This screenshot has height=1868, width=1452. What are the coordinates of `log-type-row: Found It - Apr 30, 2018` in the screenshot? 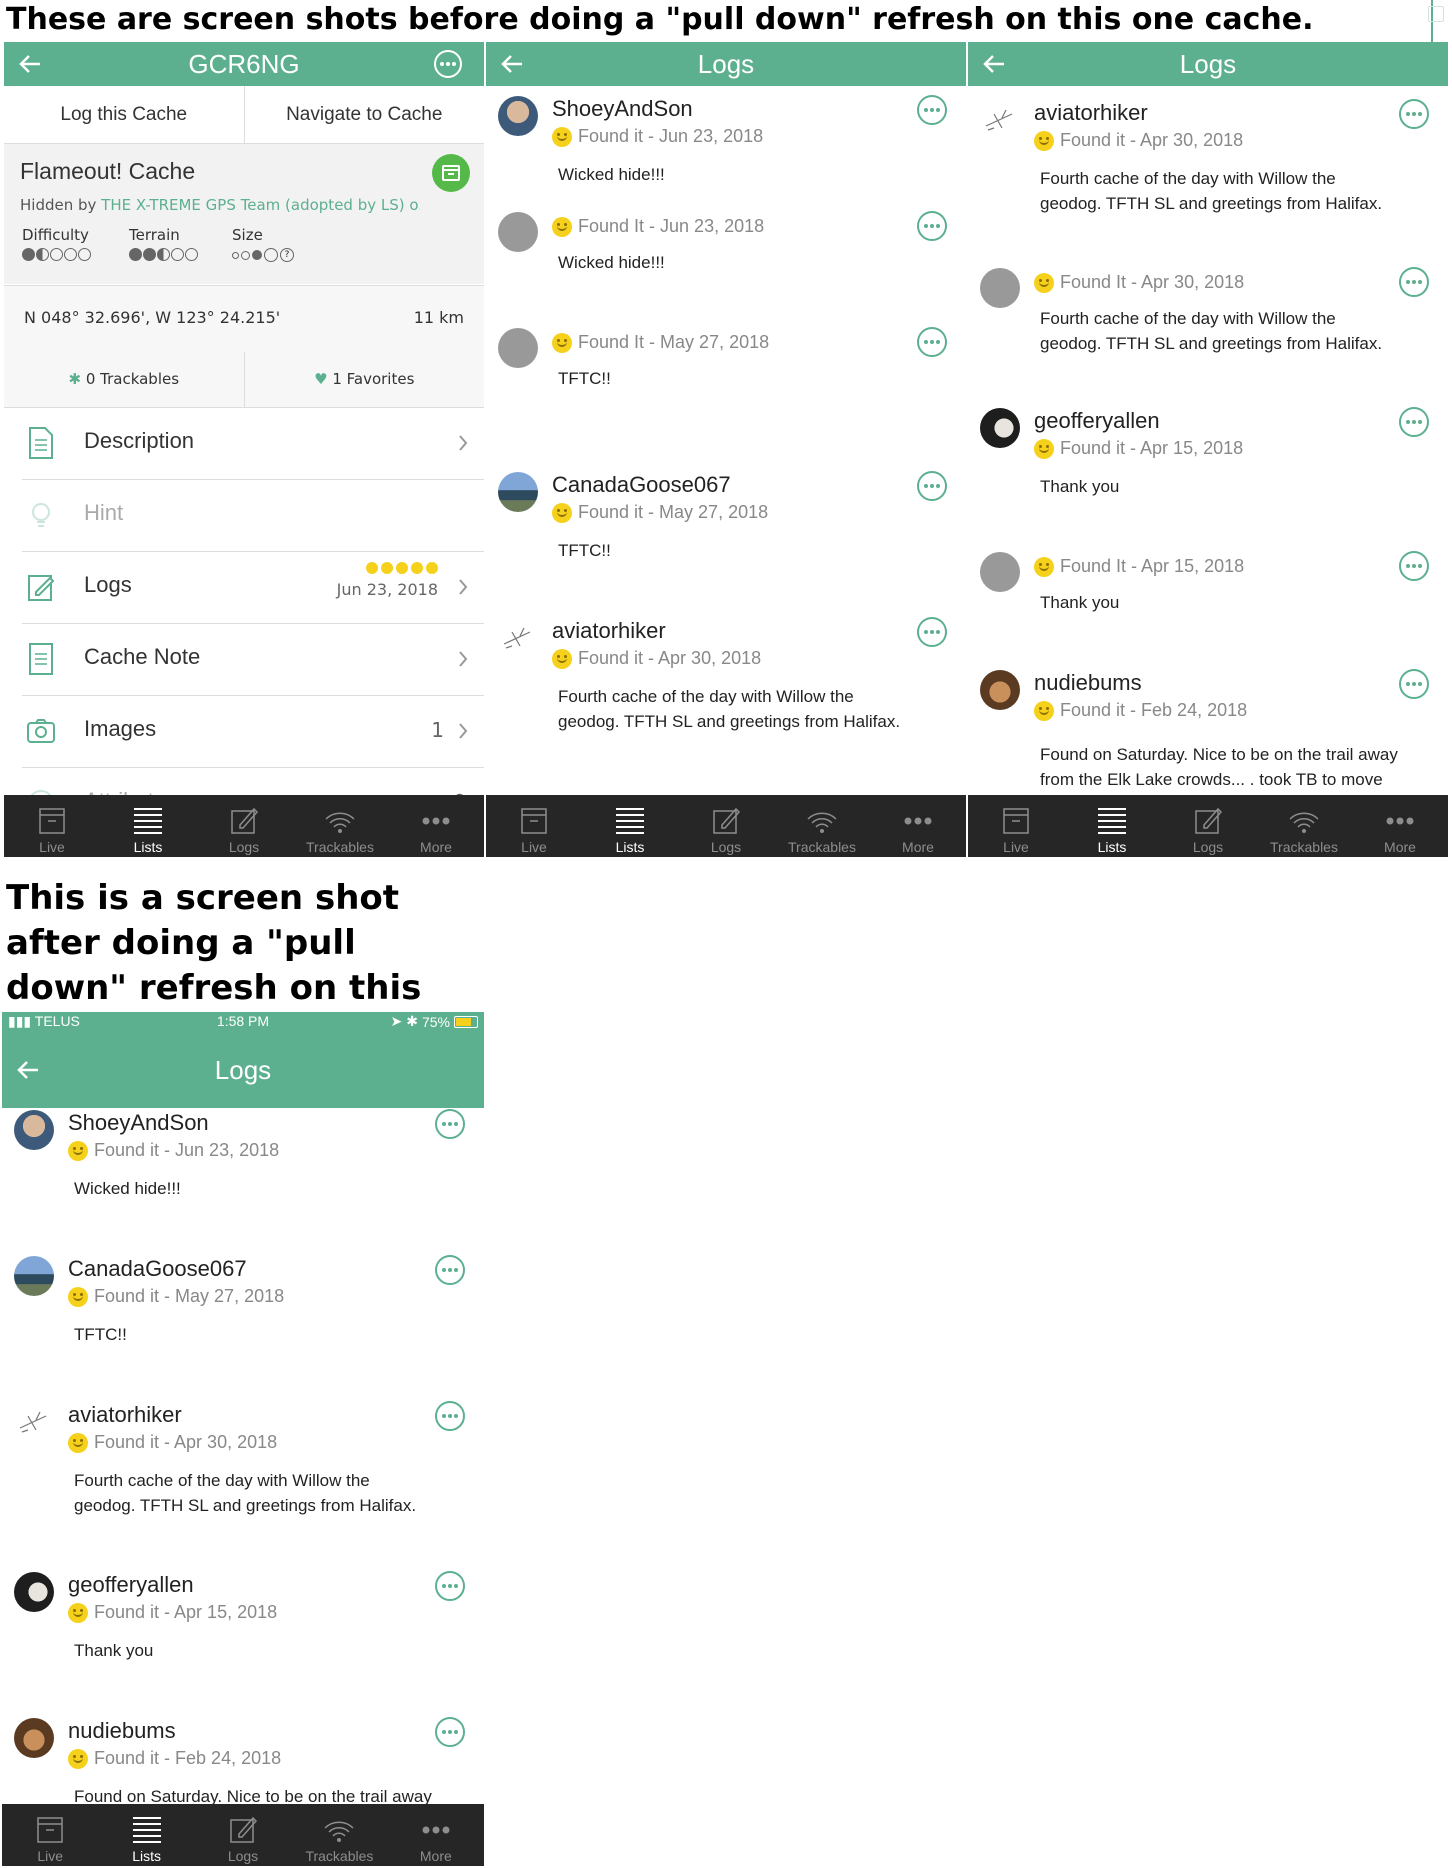 It's located at (1139, 282).